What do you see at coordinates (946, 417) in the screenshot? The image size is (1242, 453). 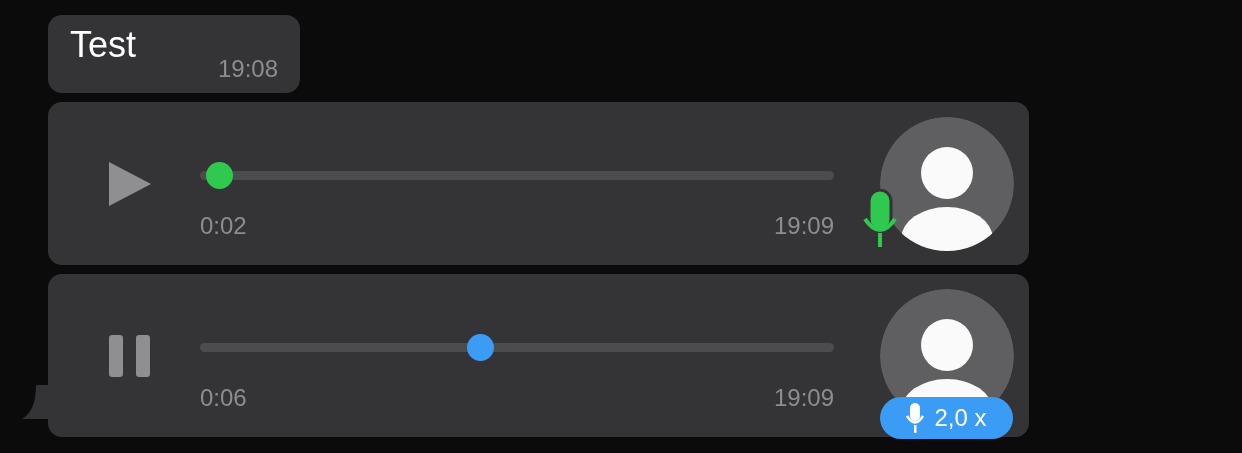 I see `speed-button: 2,0 x` at bounding box center [946, 417].